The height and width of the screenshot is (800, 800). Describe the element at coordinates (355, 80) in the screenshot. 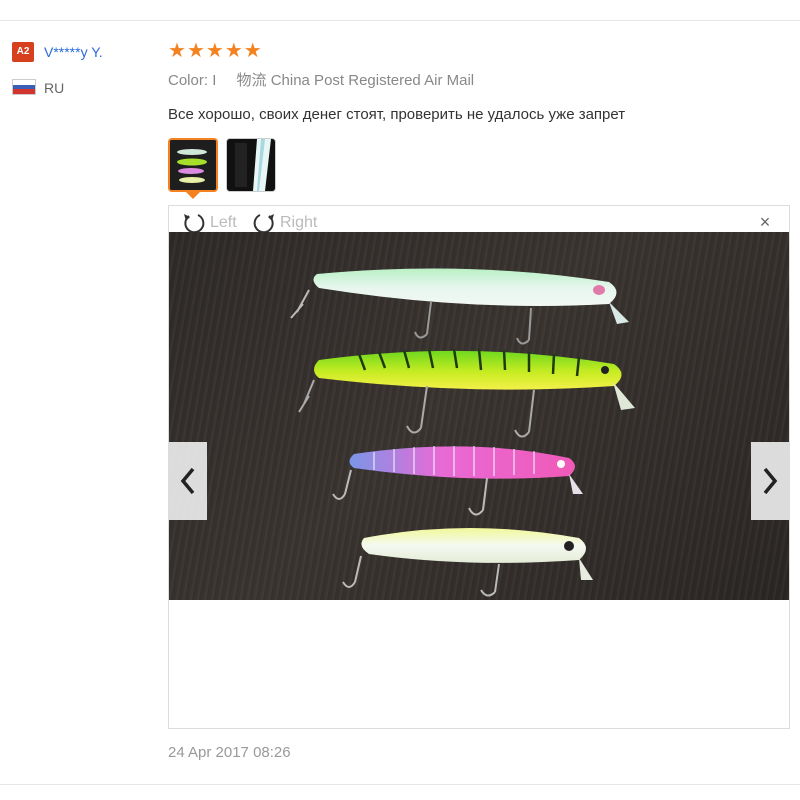

I see `logistics-info: 物流 China Post Registered Air Mail` at that location.